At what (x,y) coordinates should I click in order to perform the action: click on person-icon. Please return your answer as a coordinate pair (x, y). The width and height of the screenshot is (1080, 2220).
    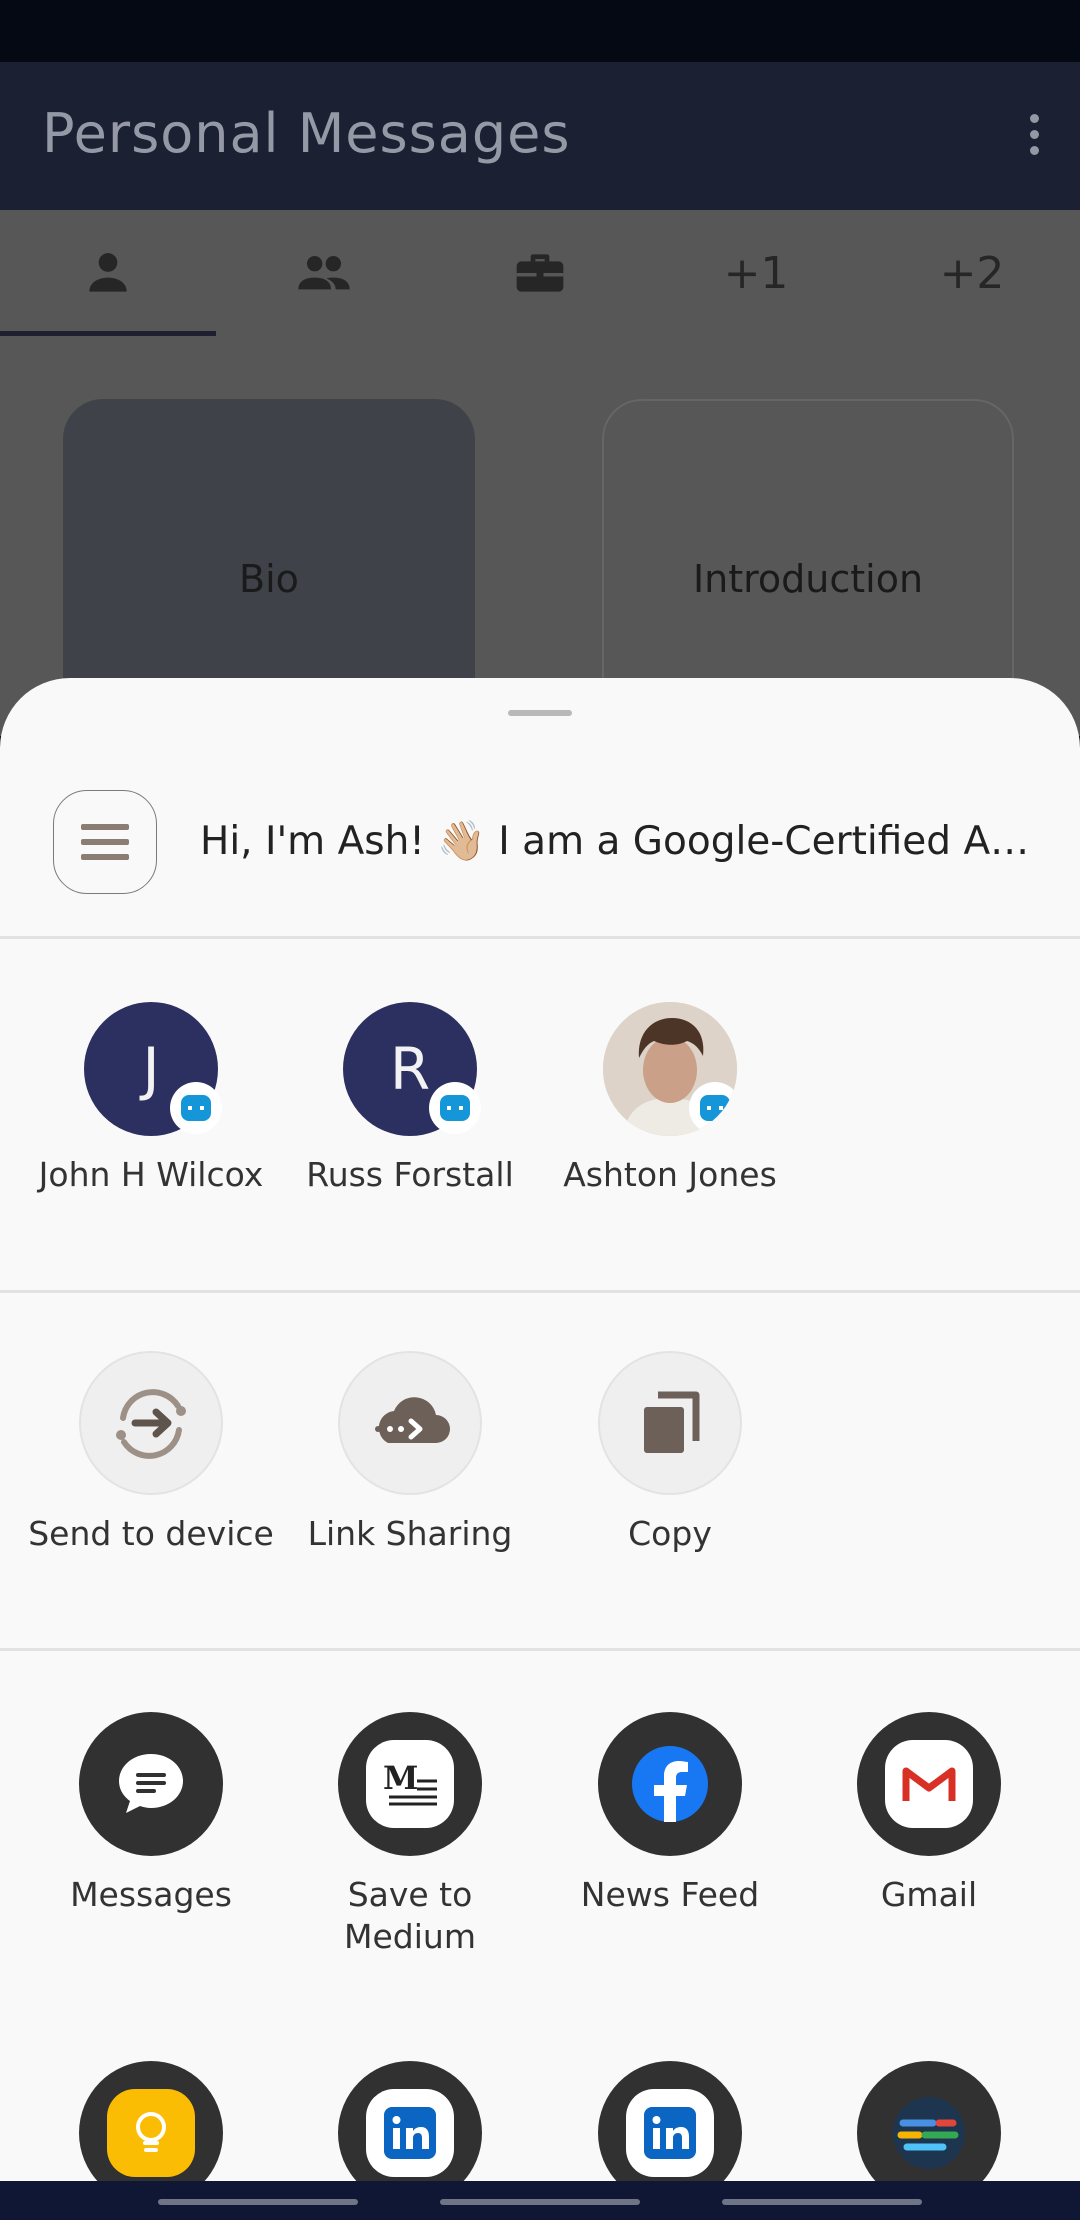
    Looking at the image, I should click on (108, 272).